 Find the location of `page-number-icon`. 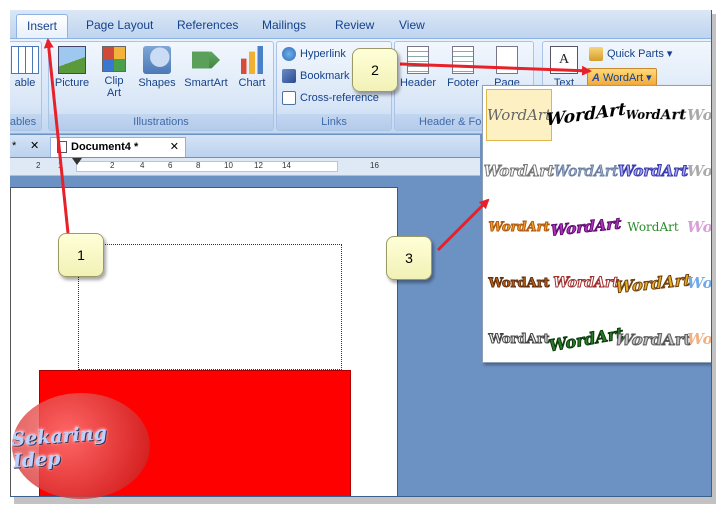

page-number-icon is located at coordinates (507, 60).